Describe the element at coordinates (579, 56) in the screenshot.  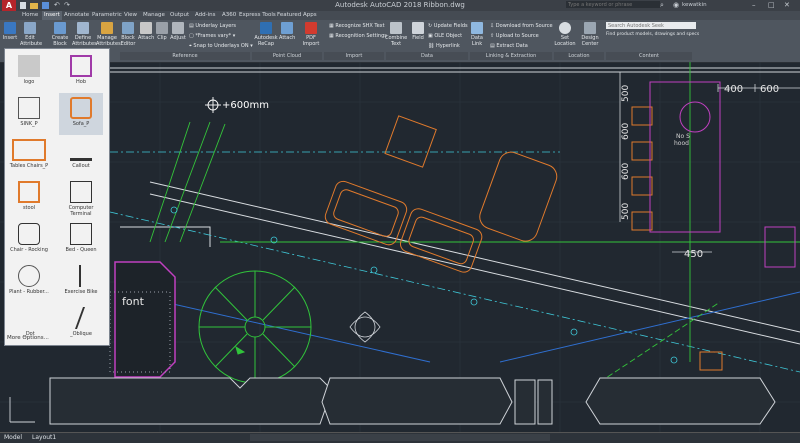
I see `panel-label-location: Location` at that location.